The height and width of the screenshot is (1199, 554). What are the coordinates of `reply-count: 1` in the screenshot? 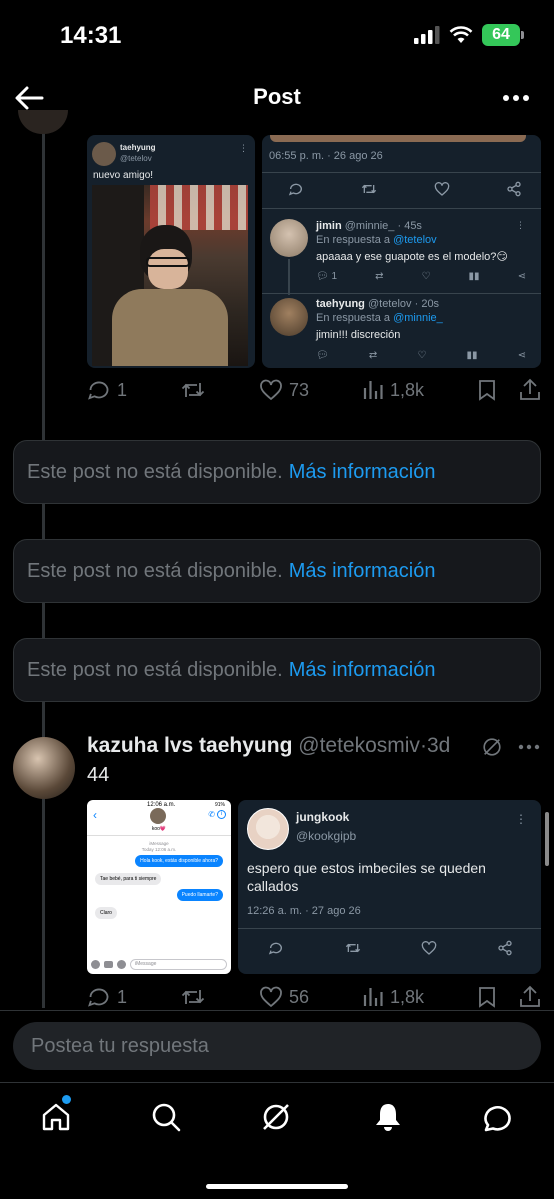 It's located at (122, 389).